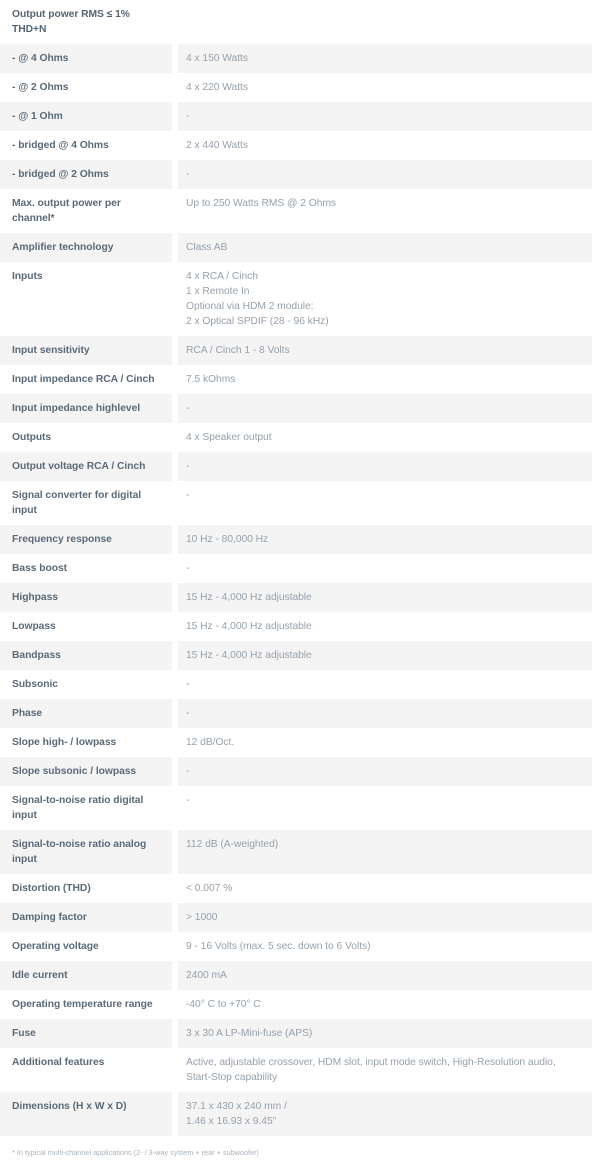 The width and height of the screenshot is (592, 1164). I want to click on table-row: Distortion (THD) < 0.007 %, so click(296, 888).